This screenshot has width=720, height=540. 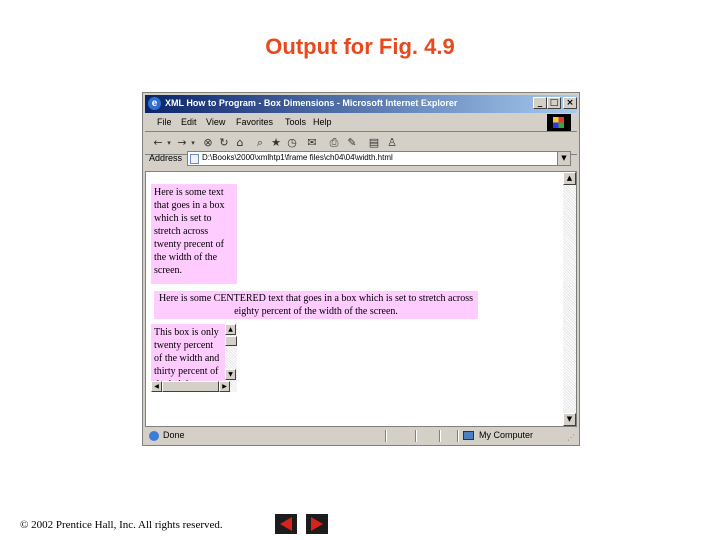 What do you see at coordinates (231, 341) in the screenshot?
I see `box-scroll-thumb` at bounding box center [231, 341].